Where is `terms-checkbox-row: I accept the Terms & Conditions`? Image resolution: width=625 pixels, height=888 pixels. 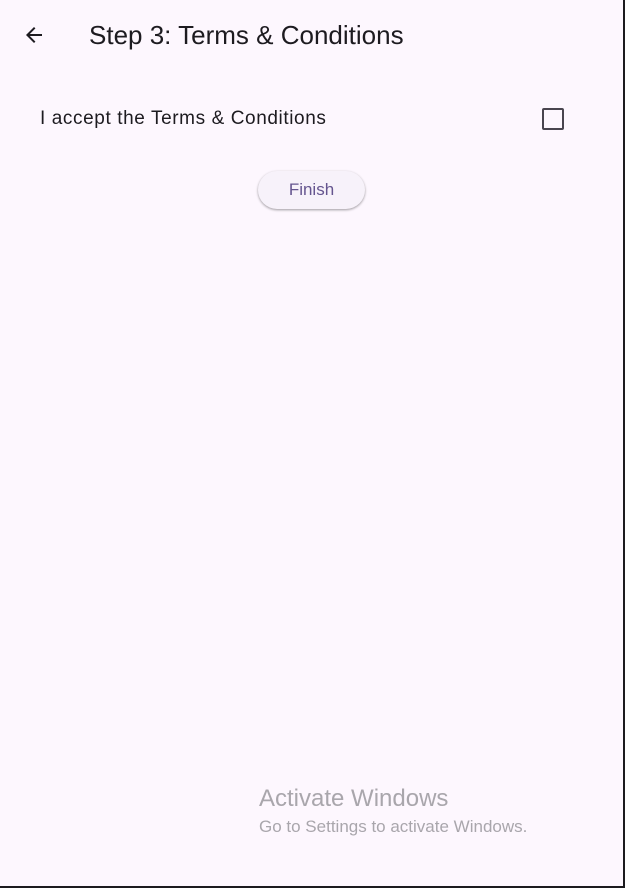
terms-checkbox-row: I accept the Terms & Conditions is located at coordinates (311, 120).